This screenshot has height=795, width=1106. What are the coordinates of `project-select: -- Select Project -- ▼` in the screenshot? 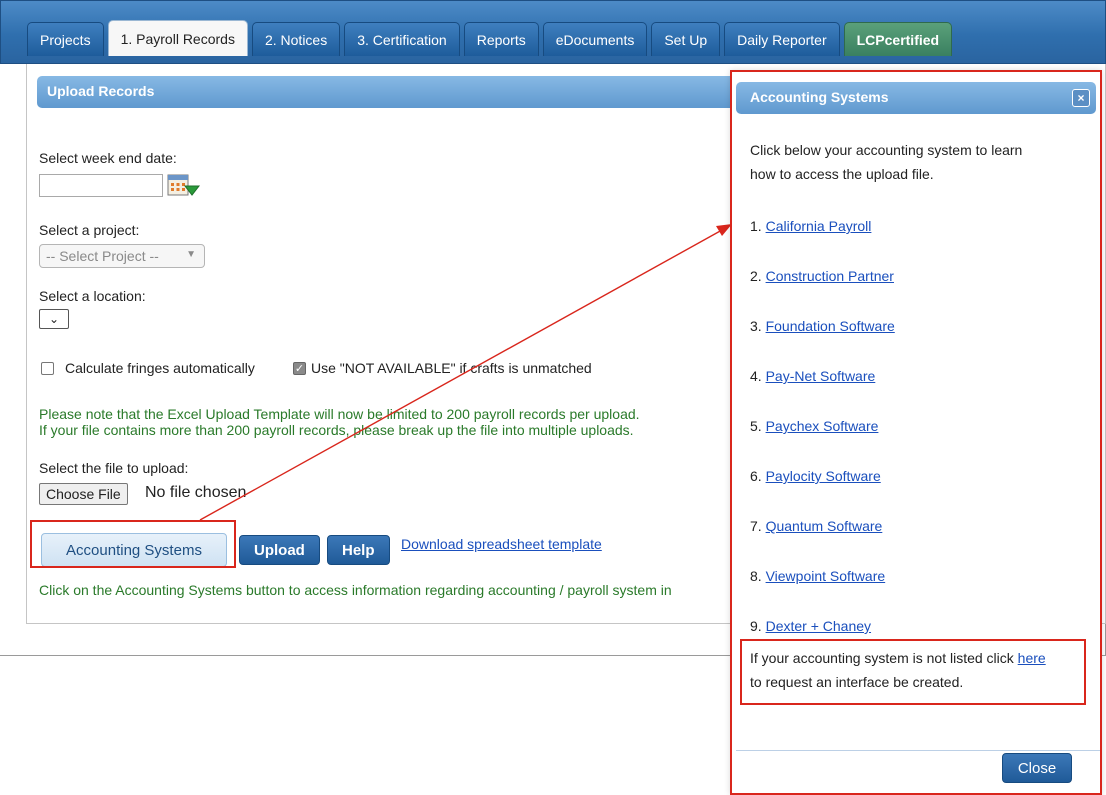 It's located at (122, 256).